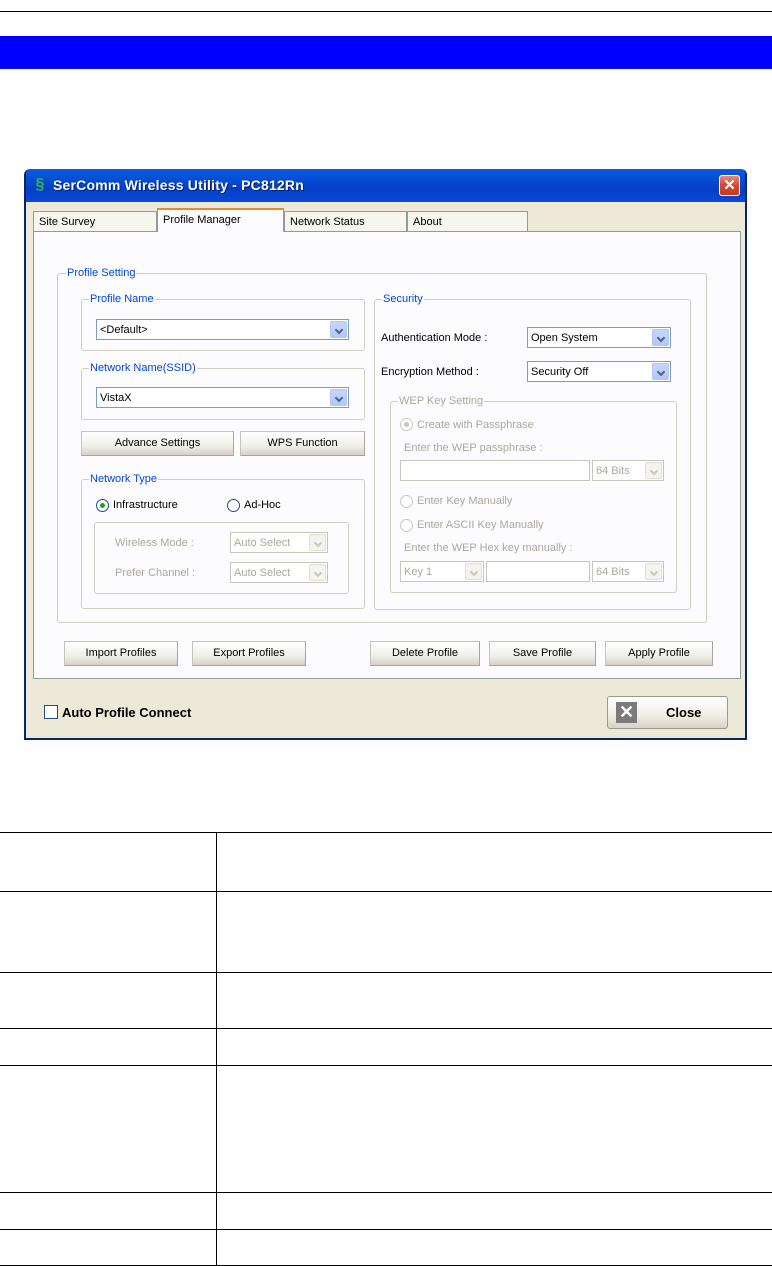  What do you see at coordinates (538, 571) in the screenshot?
I see `hex-key-input` at bounding box center [538, 571].